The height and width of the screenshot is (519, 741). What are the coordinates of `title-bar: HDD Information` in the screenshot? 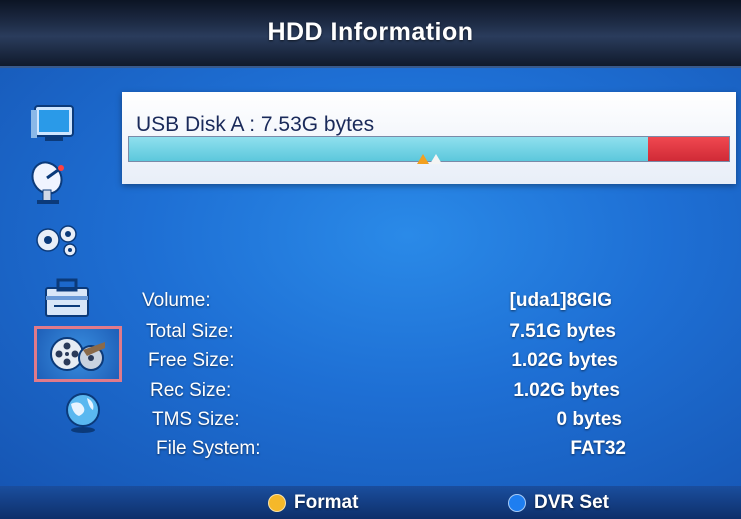 It's located at (370, 34).